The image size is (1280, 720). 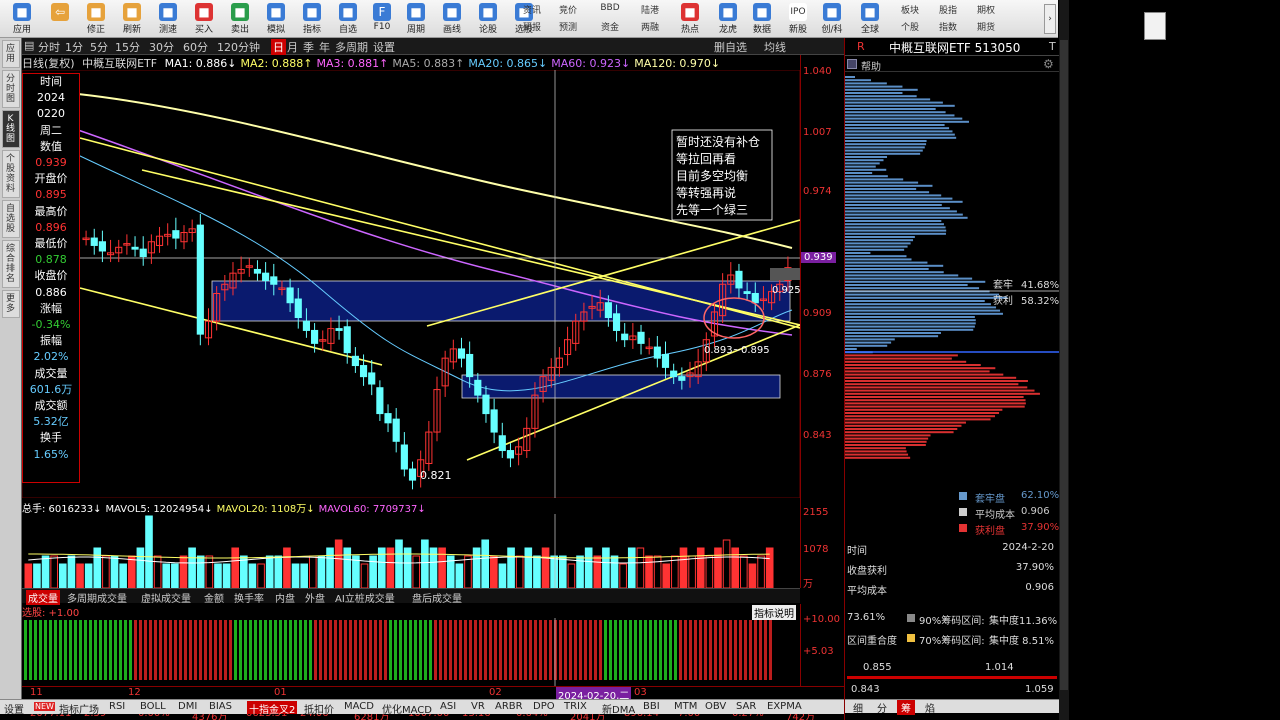 What do you see at coordinates (308, 47) in the screenshot?
I see `period-季: 季` at bounding box center [308, 47].